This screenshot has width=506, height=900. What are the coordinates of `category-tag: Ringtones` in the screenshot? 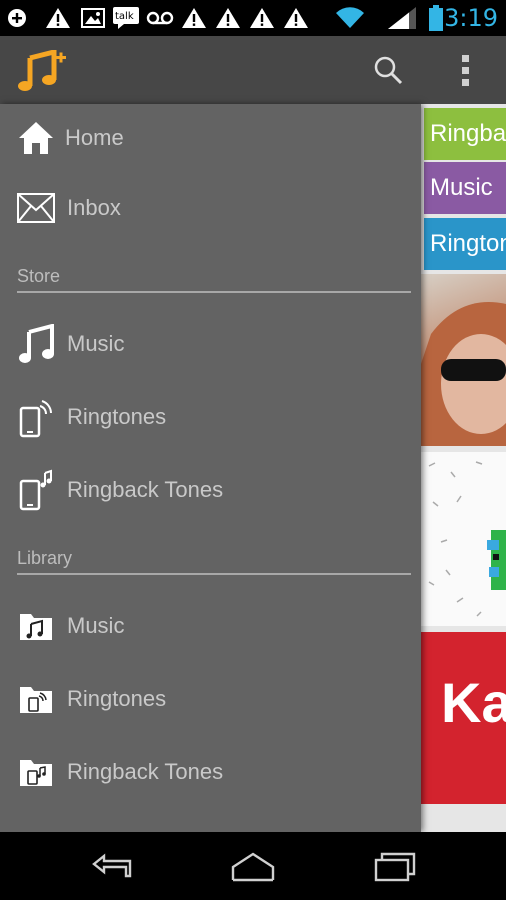 It's located at (465, 244).